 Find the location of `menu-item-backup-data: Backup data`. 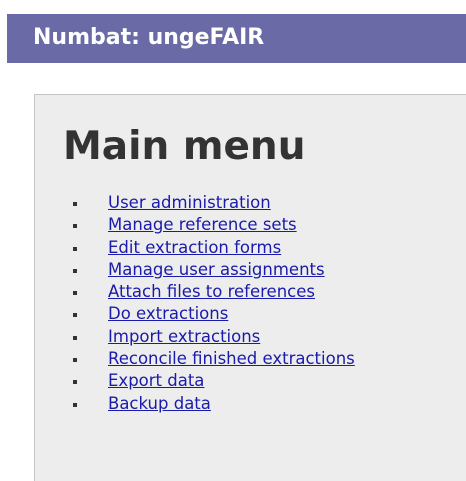

menu-item-backup-data: Backup data is located at coordinates (214, 404).